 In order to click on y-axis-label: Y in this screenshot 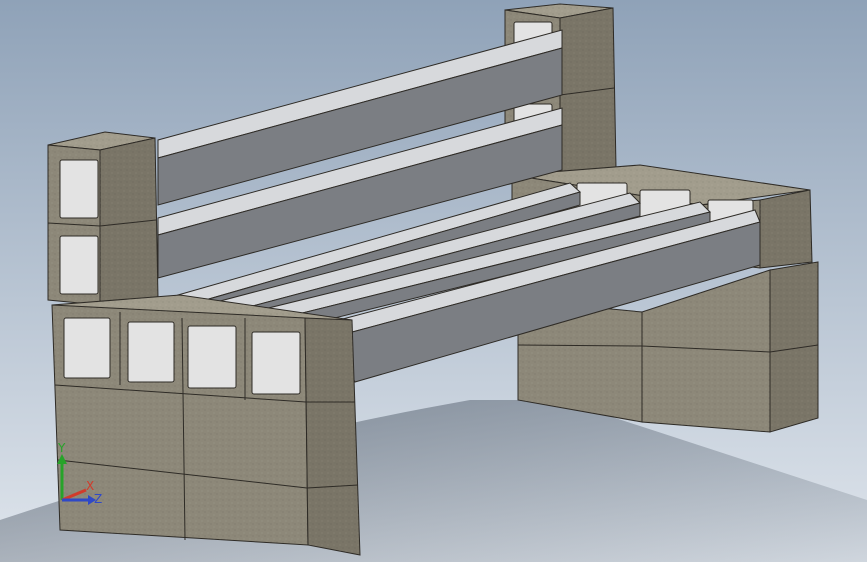, I will do `click(61, 448)`.